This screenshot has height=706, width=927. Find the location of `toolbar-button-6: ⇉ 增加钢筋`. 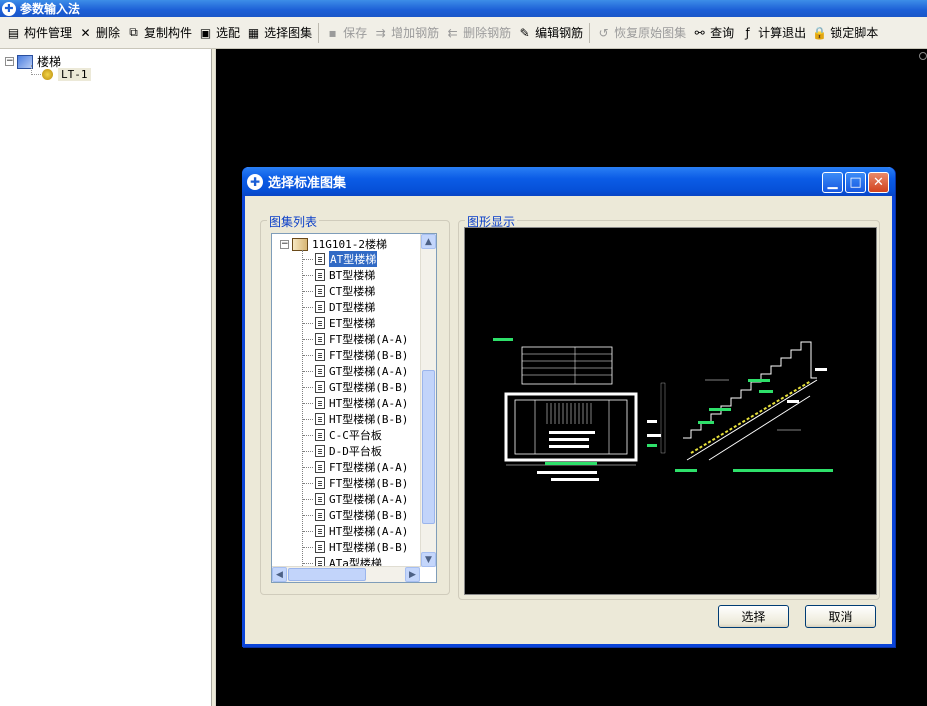

toolbar-button-6: ⇉ 增加钢筋 is located at coordinates (406, 33).